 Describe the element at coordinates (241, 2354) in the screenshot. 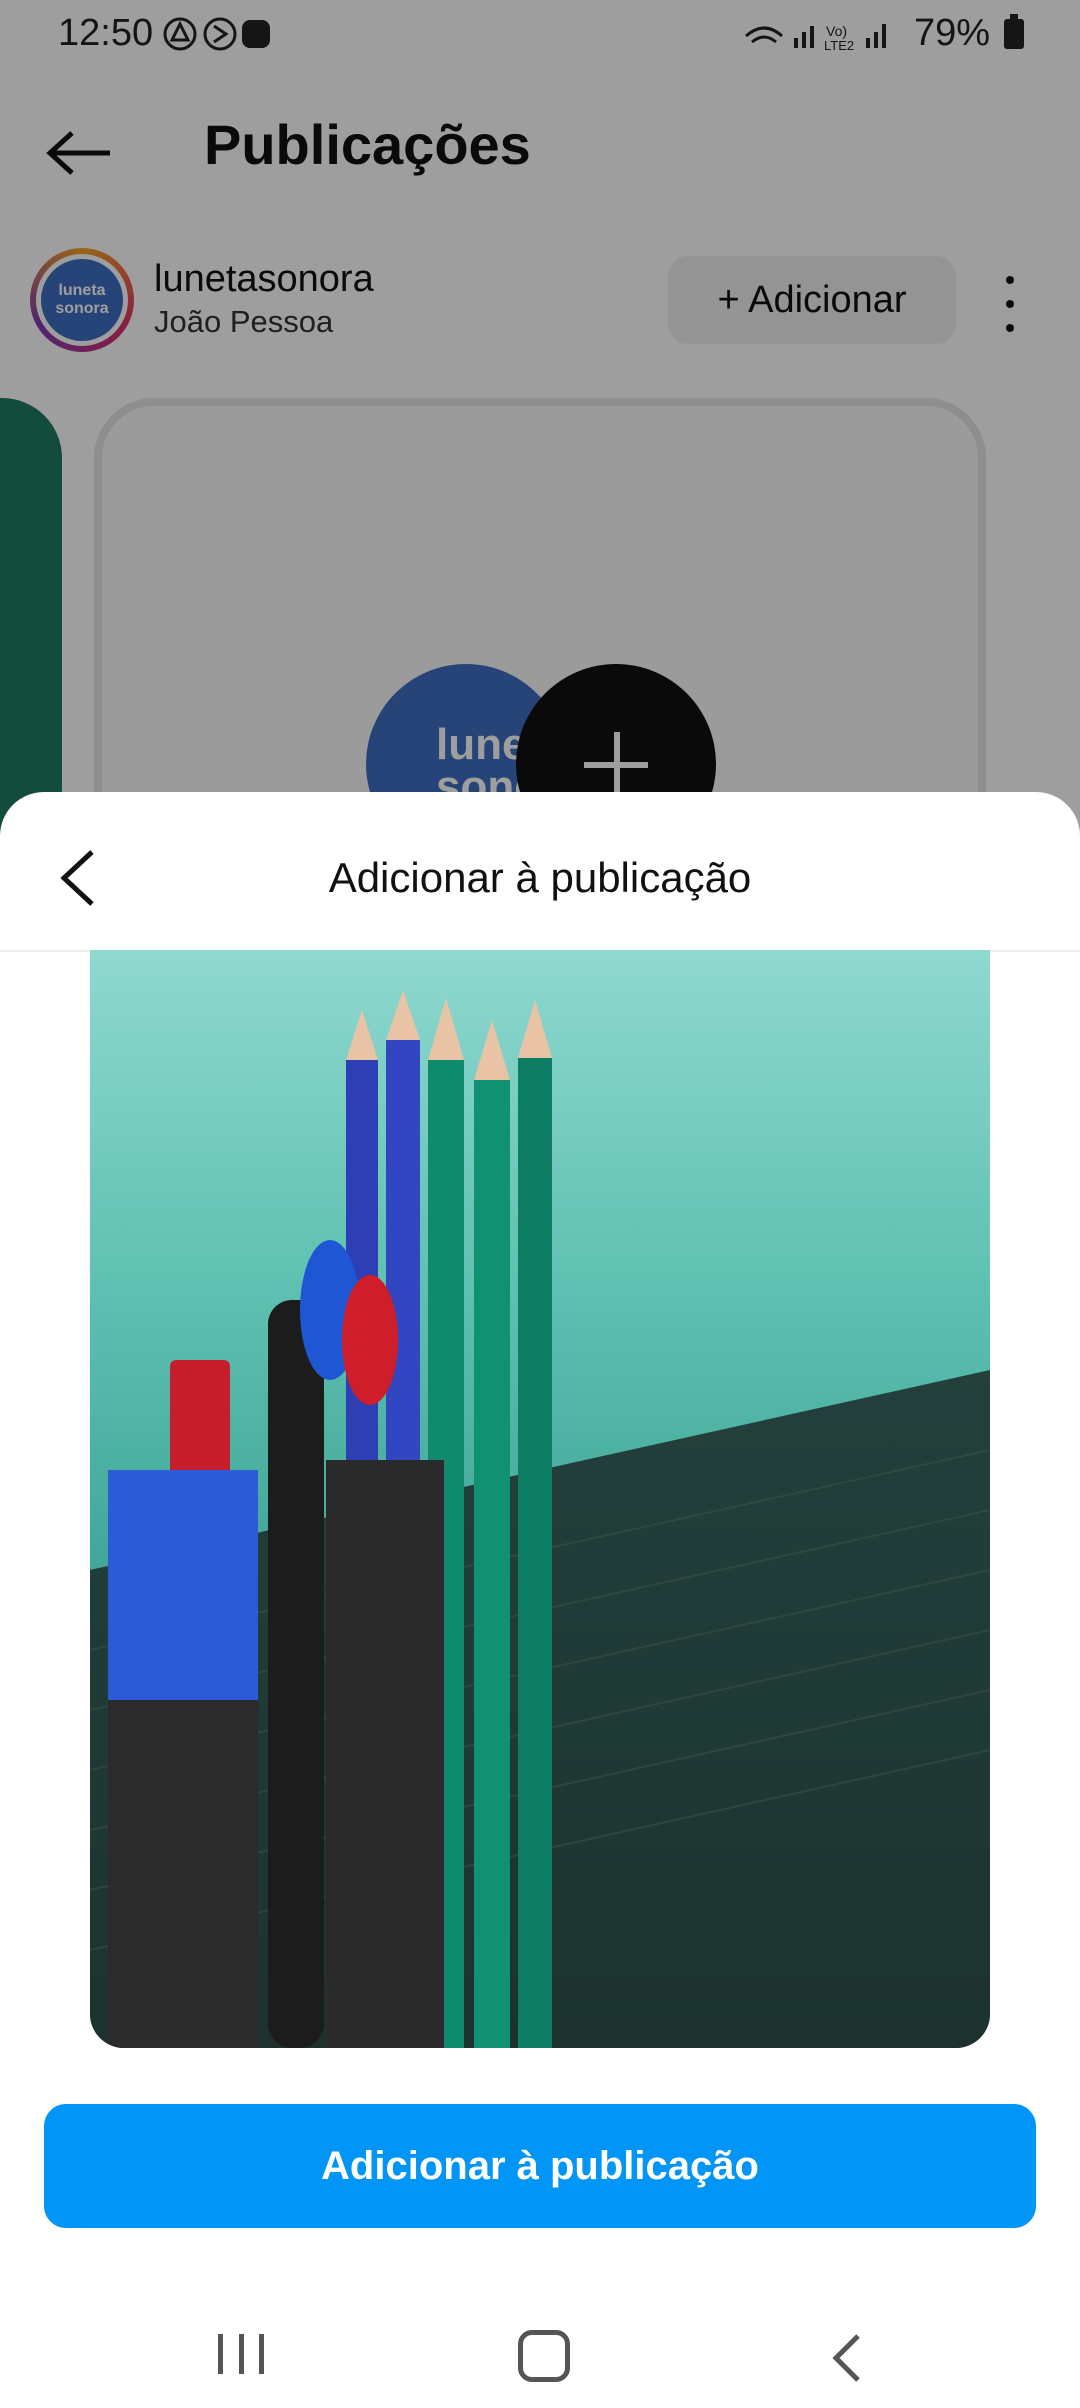

I see `recent-apps-icon` at that location.